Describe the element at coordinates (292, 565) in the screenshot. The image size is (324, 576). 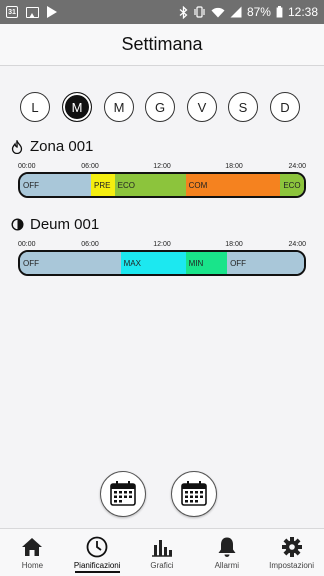
I see `tab-label: Impostazioni` at that location.